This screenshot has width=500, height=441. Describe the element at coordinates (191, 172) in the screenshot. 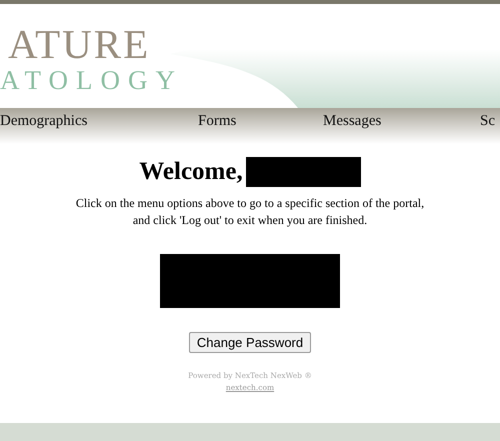

I see `welcome-heading: Welcome,` at that location.